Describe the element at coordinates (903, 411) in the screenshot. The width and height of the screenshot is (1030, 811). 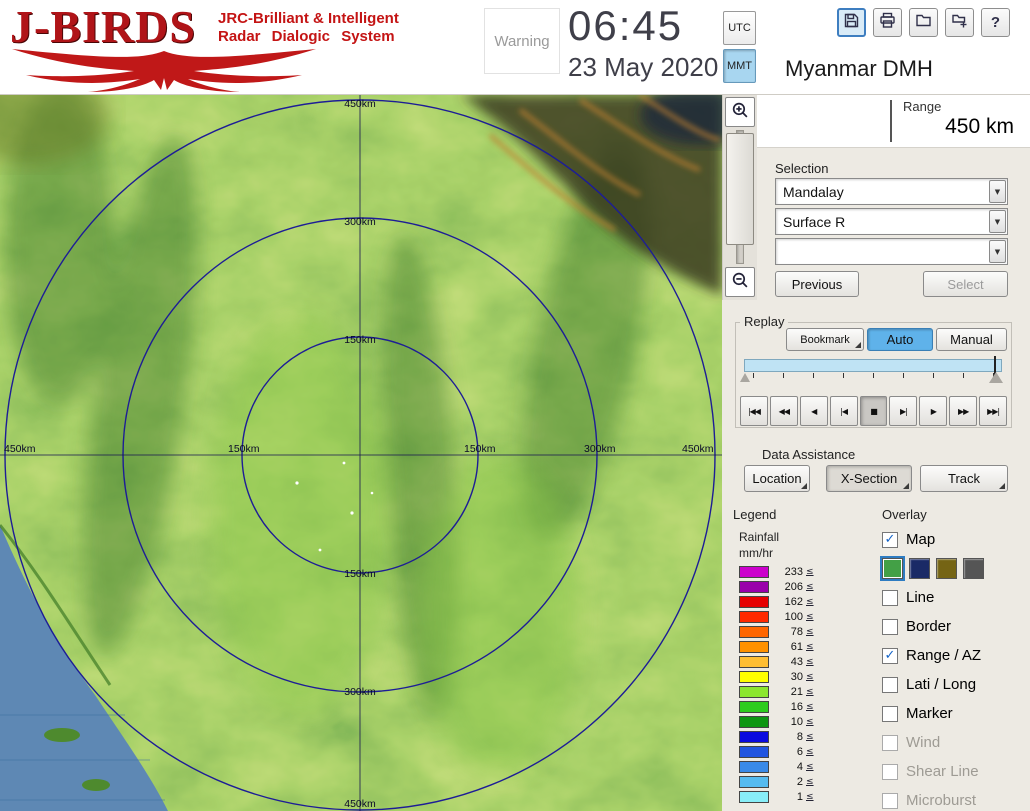
I see `playback-button: ▶|` at that location.